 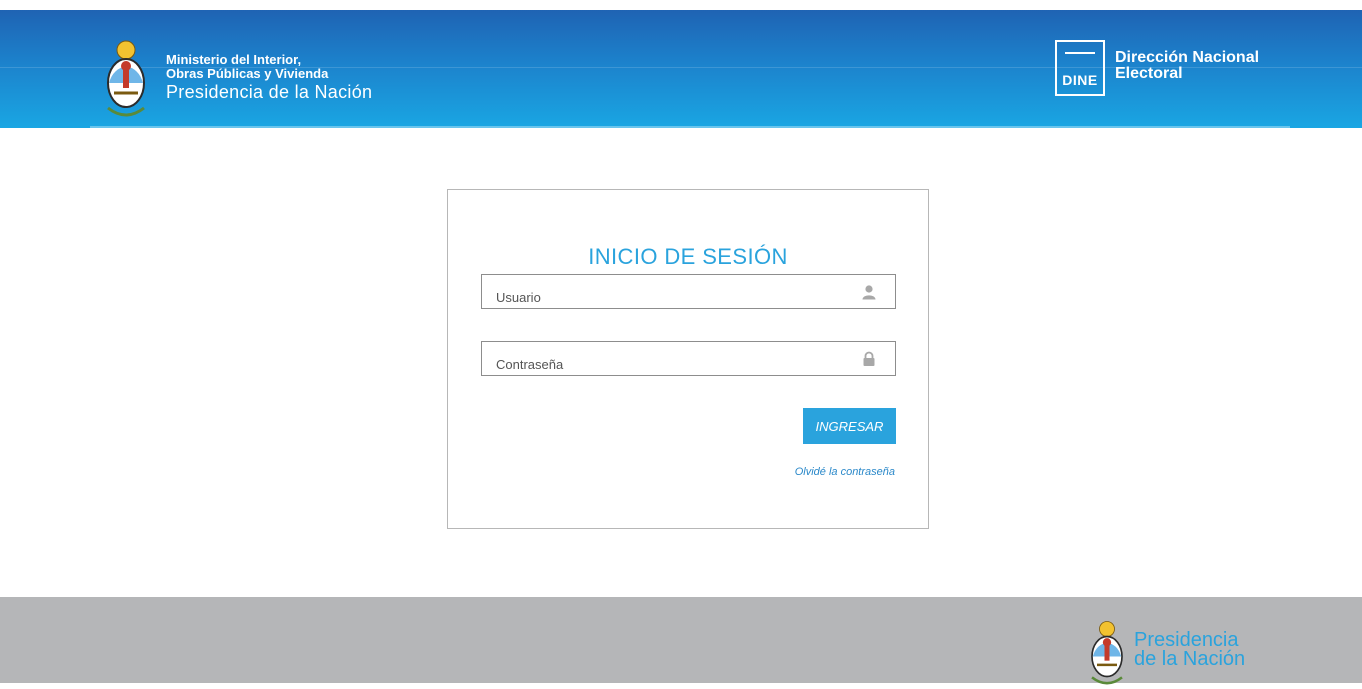 What do you see at coordinates (1187, 57) in the screenshot?
I see `dine-line-1: Dirección Nacional` at bounding box center [1187, 57].